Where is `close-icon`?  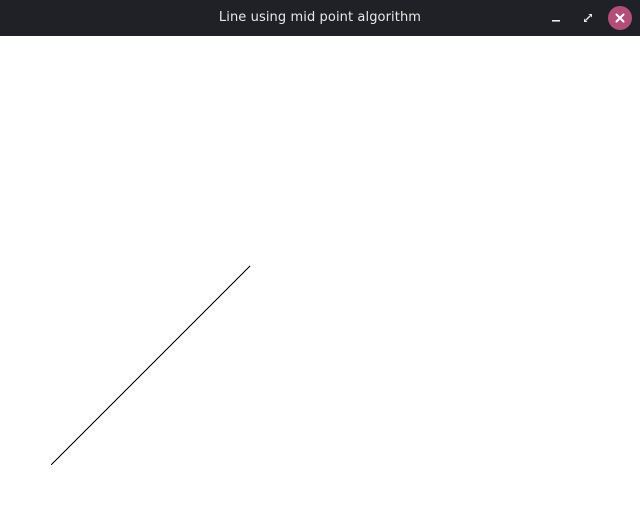 close-icon is located at coordinates (620, 18).